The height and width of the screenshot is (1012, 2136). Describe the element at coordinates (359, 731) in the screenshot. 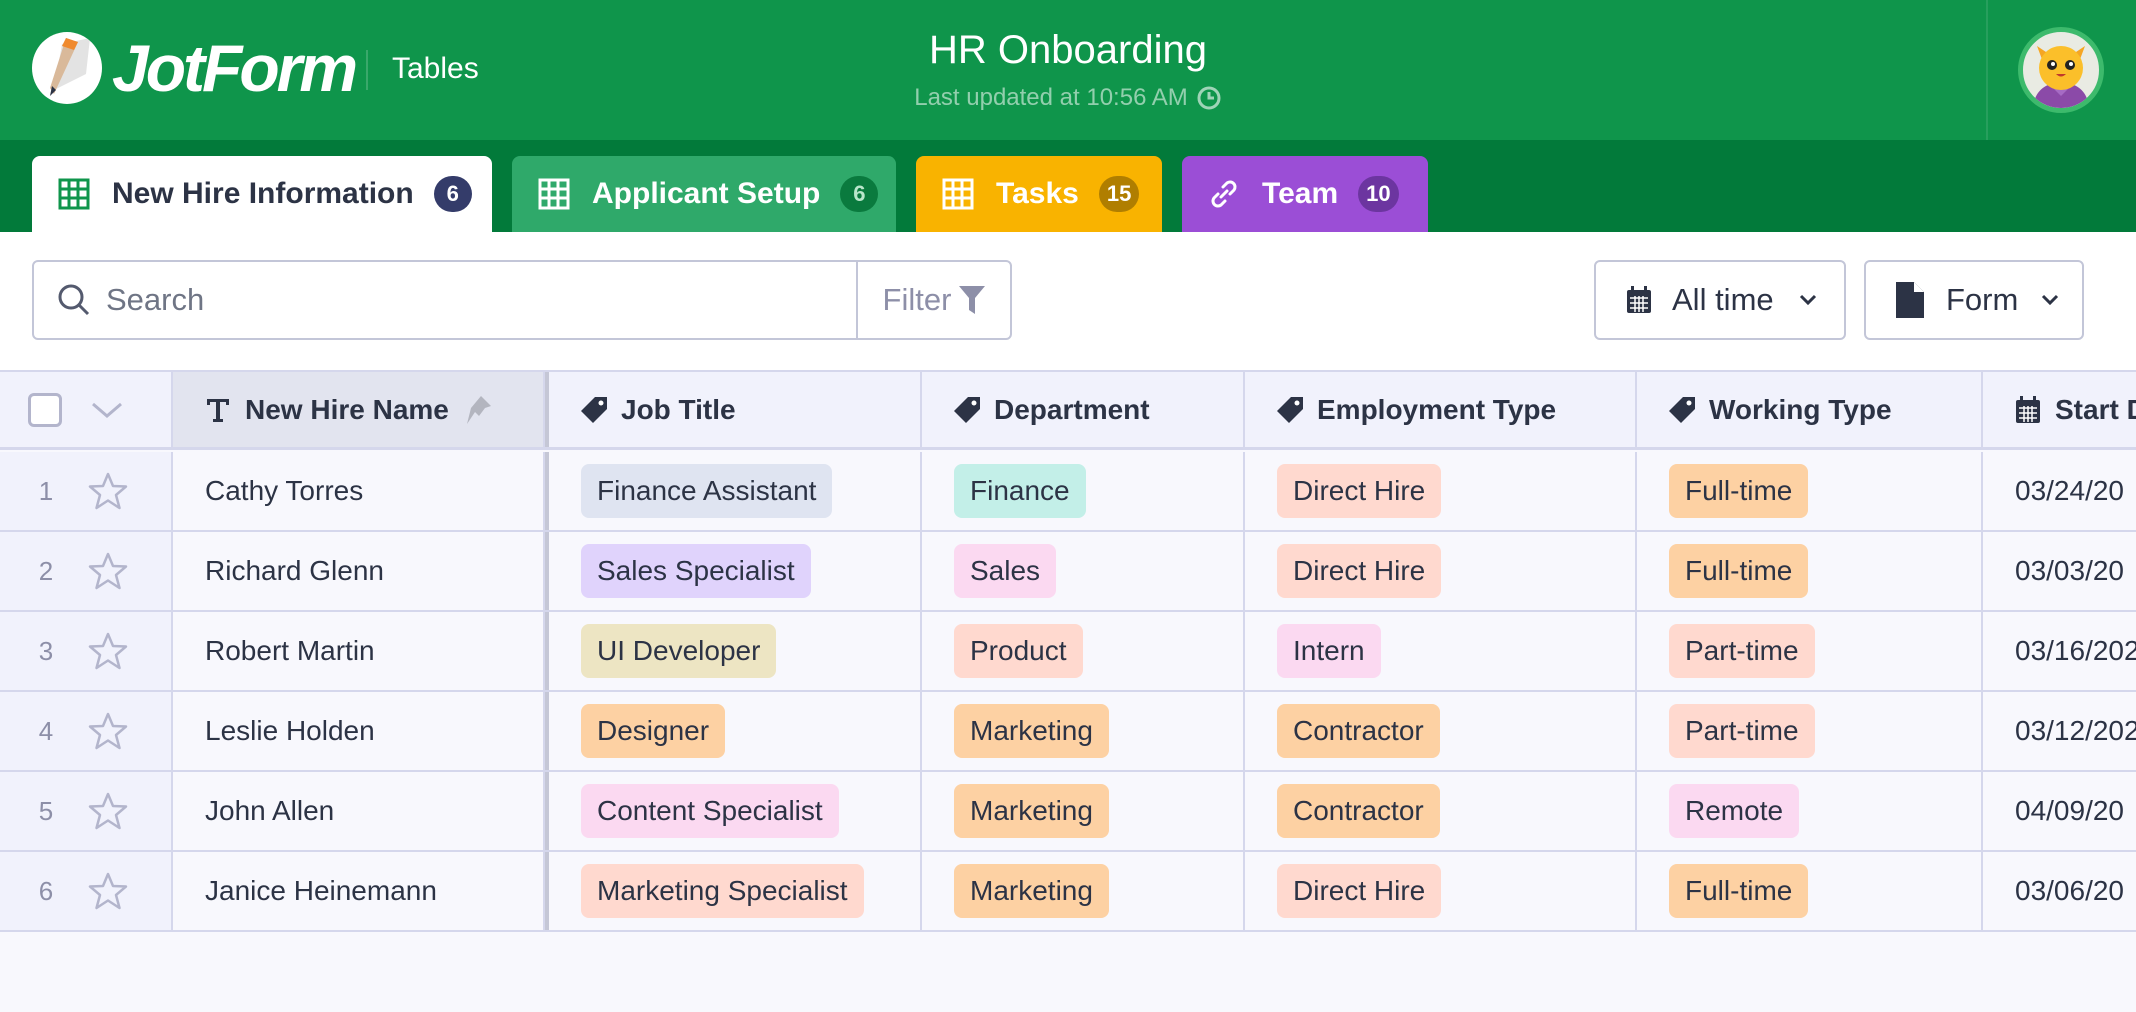

I see `new-hire-name-cell: Leslie Holden` at that location.